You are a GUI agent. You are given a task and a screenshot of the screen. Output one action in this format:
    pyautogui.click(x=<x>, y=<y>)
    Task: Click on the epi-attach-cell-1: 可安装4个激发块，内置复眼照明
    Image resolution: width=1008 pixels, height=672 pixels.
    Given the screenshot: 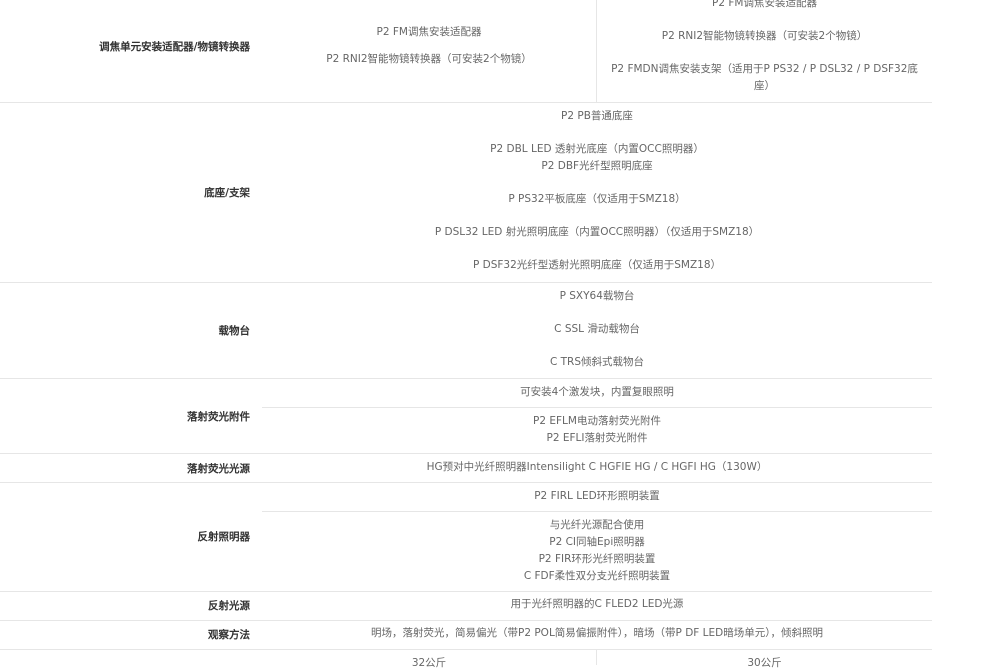 What is the action you would take?
    pyautogui.click(x=597, y=392)
    